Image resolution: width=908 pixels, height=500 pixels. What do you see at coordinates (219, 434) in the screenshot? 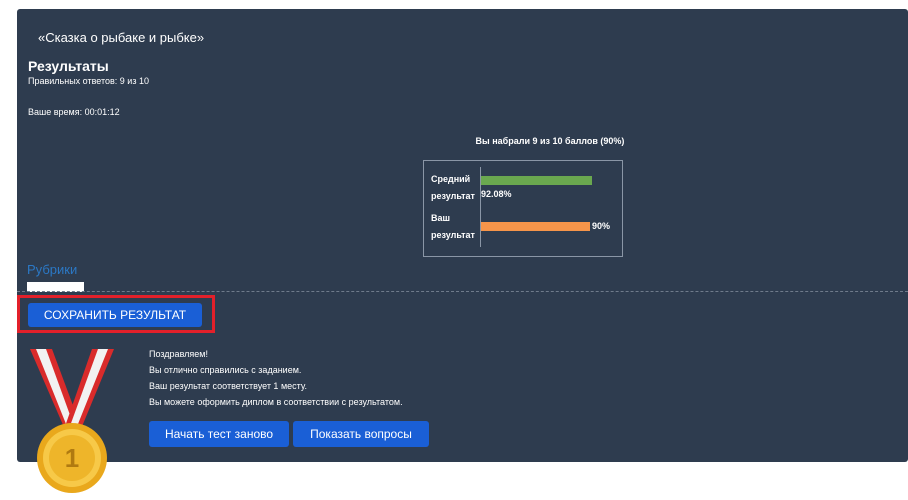
I see `restart-test-button: Начать тест заново` at bounding box center [219, 434].